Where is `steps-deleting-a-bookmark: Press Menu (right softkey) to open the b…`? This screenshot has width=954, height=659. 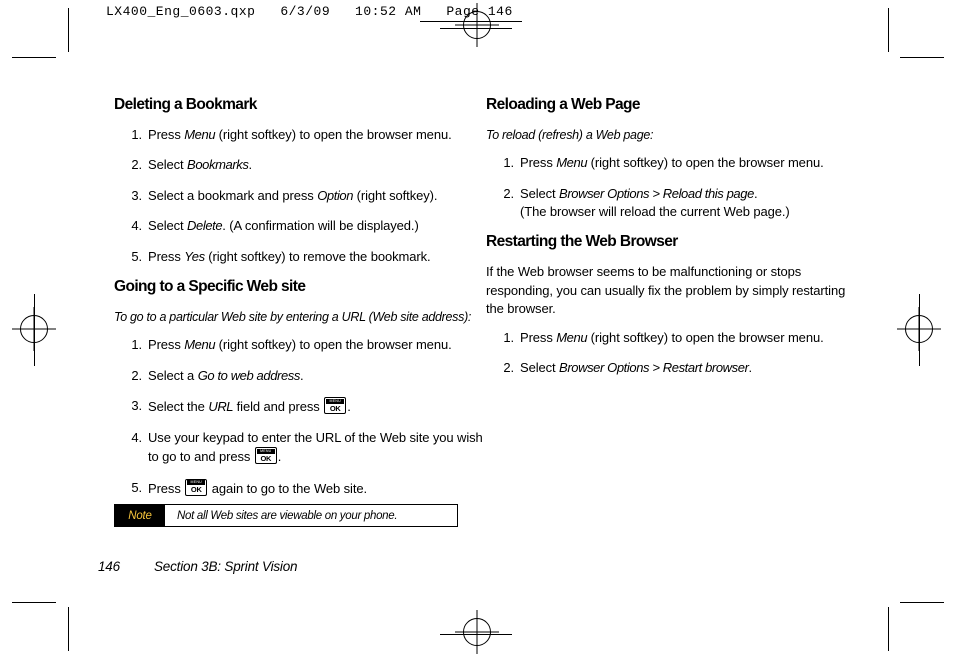
steps-deleting-a-bookmark: Press Menu (right softkey) to open the b… is located at coordinates (300, 196).